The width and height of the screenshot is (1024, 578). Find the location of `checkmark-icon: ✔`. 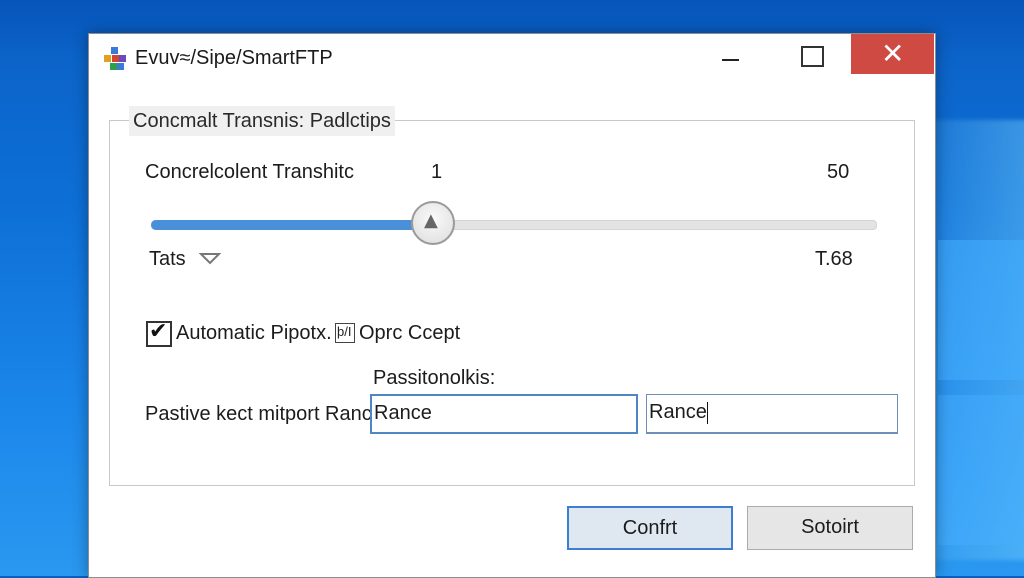

checkmark-icon: ✔ is located at coordinates (158, 331).